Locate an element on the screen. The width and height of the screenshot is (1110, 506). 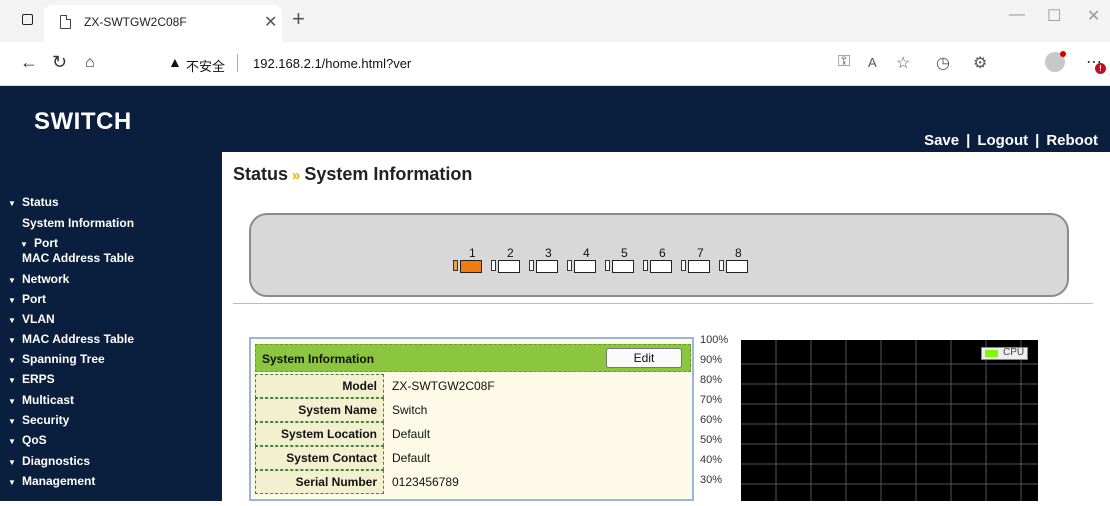
home-icon: ⌂ is located at coordinates (90, 63).